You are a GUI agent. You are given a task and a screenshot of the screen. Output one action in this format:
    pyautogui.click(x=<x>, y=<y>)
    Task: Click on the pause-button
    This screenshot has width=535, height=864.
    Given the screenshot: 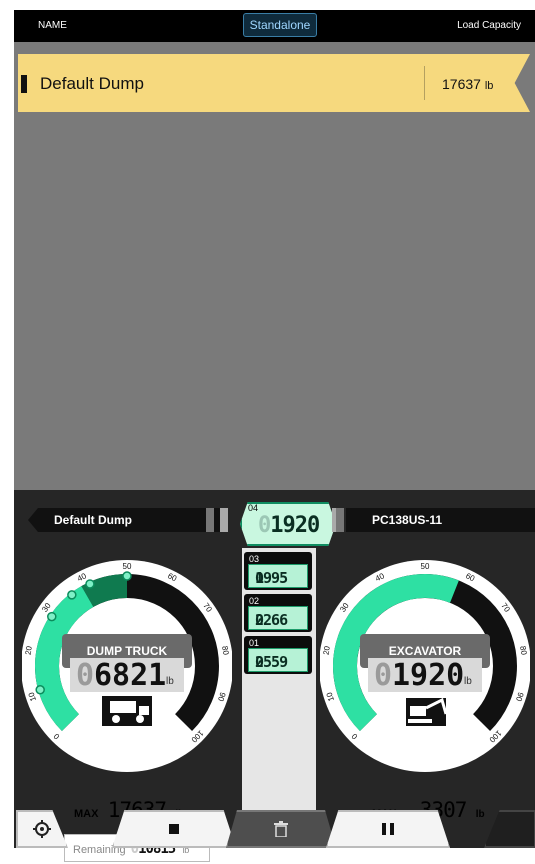 What is the action you would take?
    pyautogui.click(x=388, y=829)
    